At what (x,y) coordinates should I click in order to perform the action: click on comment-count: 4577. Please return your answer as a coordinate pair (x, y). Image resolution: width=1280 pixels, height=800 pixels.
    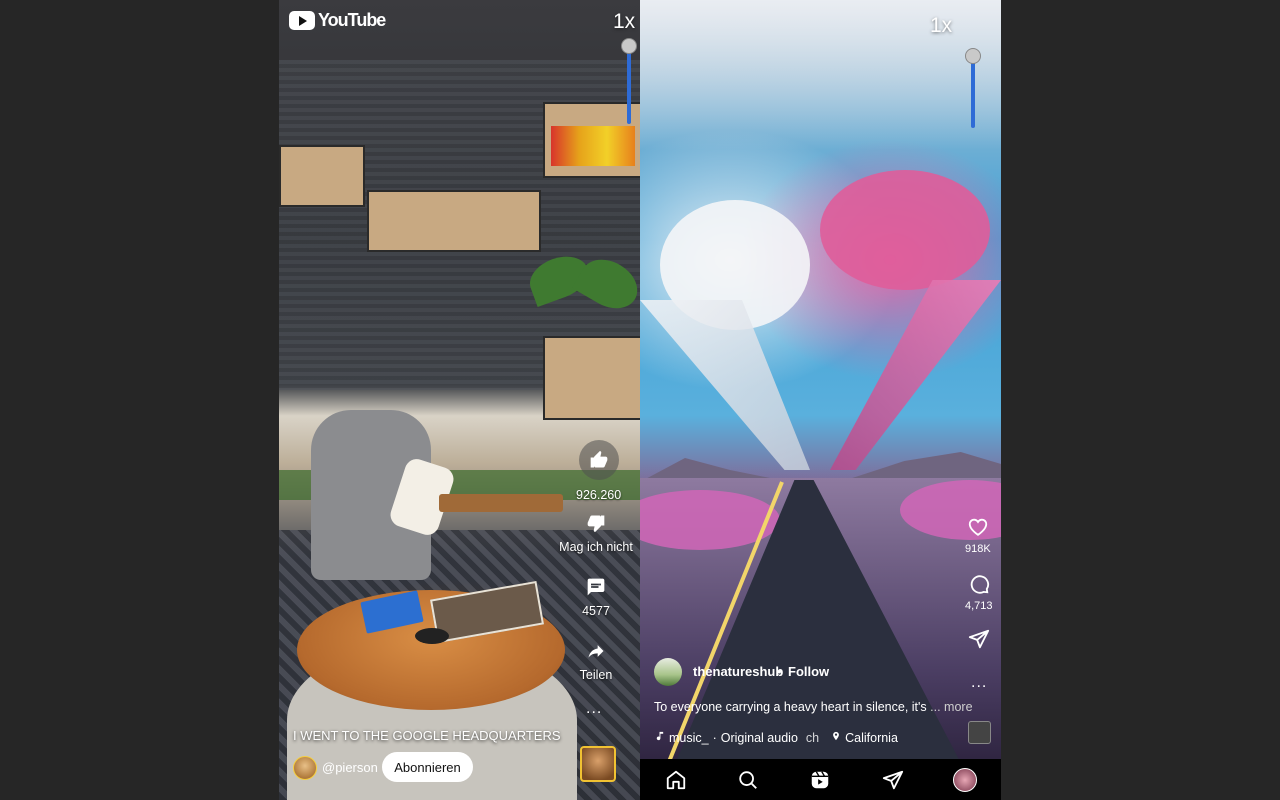
    Looking at the image, I should click on (596, 611).